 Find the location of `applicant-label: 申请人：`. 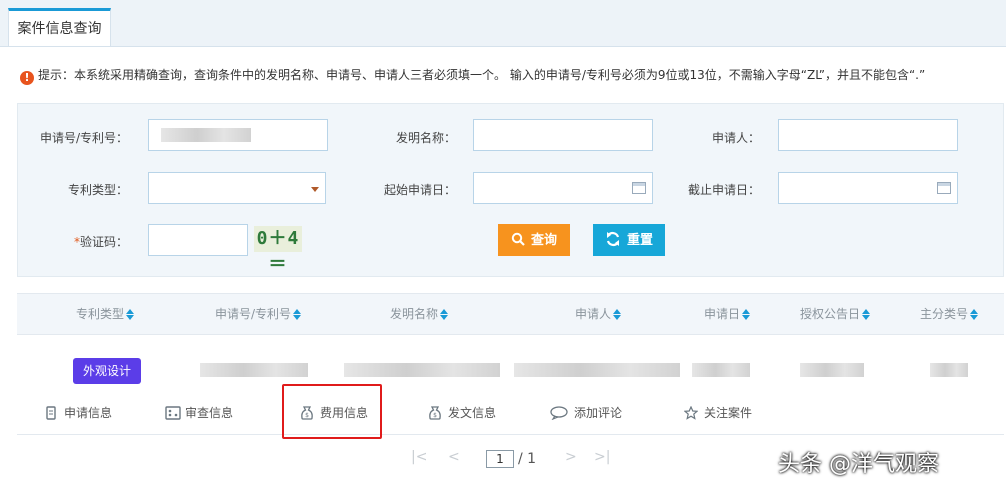

applicant-label: 申请人： is located at coordinates (735, 138).